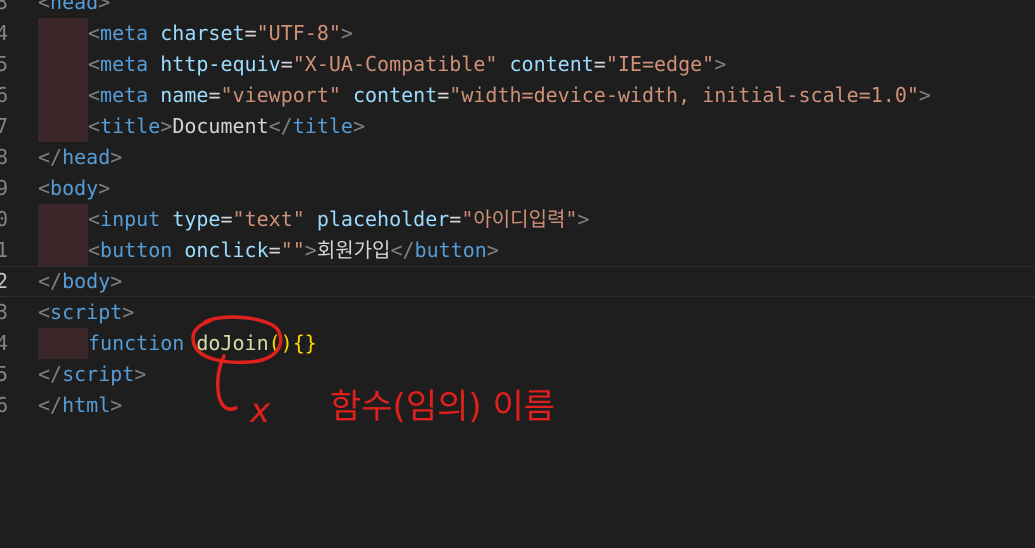 This screenshot has height=548, width=1035. What do you see at coordinates (220, 64) in the screenshot?
I see `code-token: http-equiv` at bounding box center [220, 64].